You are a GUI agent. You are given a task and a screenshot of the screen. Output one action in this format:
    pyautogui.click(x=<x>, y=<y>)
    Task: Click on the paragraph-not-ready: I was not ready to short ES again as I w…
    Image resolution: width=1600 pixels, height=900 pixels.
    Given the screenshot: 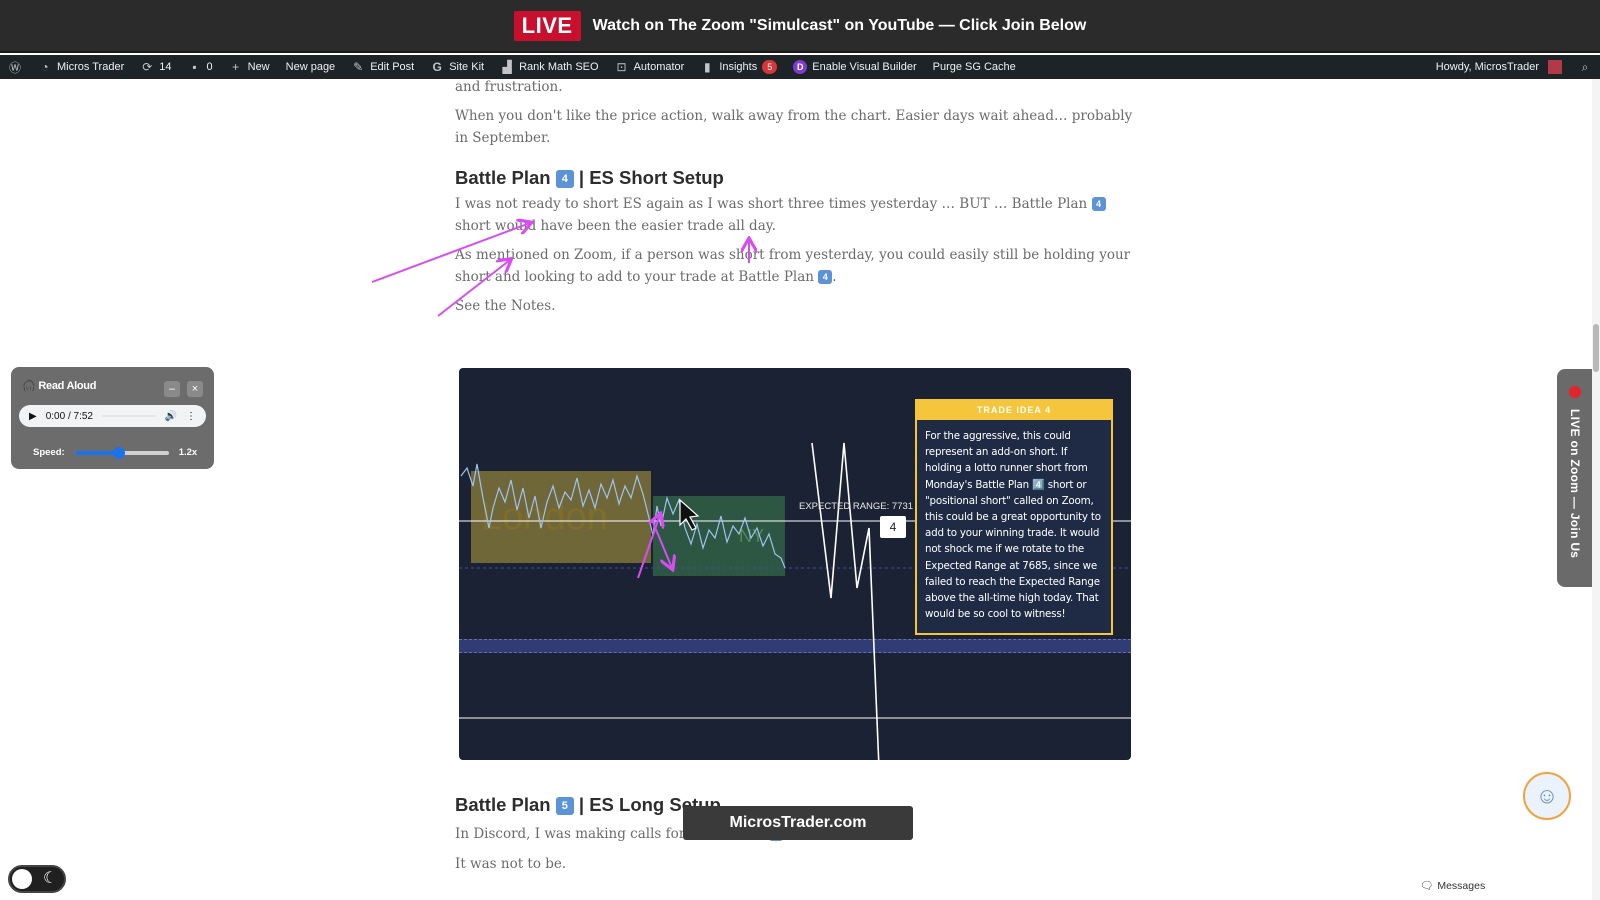 What is the action you would take?
    pyautogui.click(x=795, y=215)
    